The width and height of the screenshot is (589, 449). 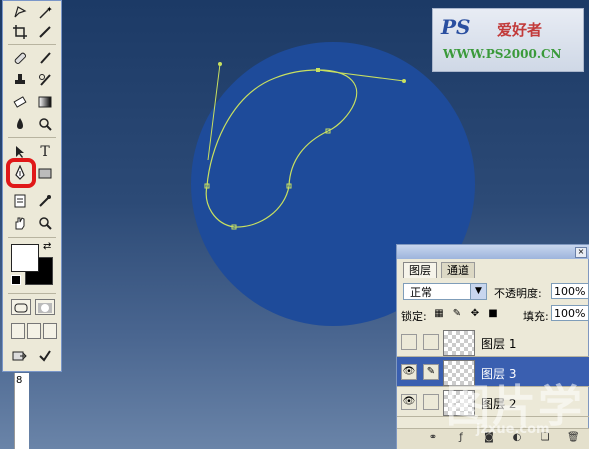 What do you see at coordinates (45, 356) in the screenshot?
I see `checkmark-icon` at bounding box center [45, 356].